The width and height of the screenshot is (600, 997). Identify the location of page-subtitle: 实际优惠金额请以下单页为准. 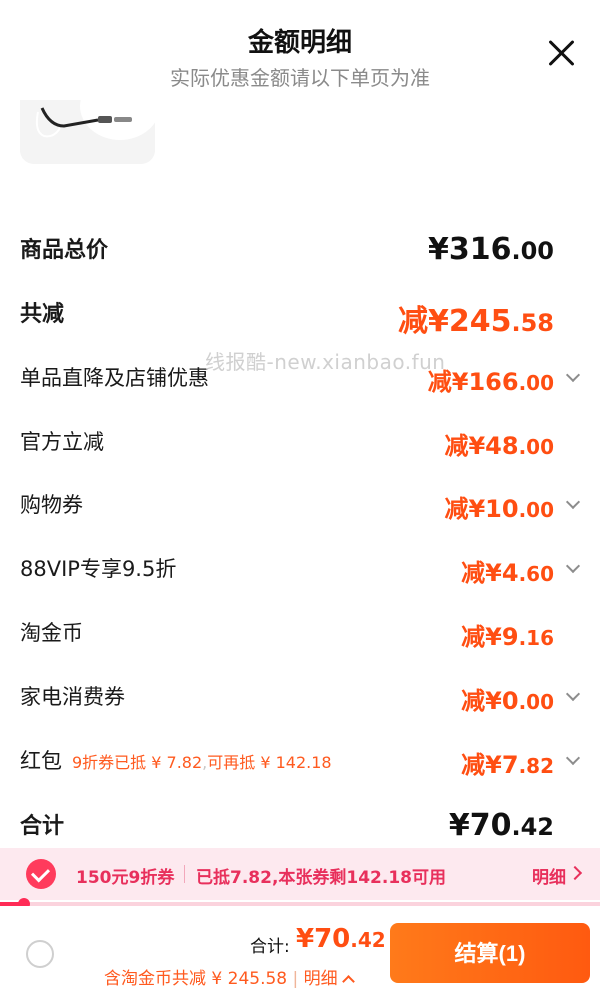
(300, 78).